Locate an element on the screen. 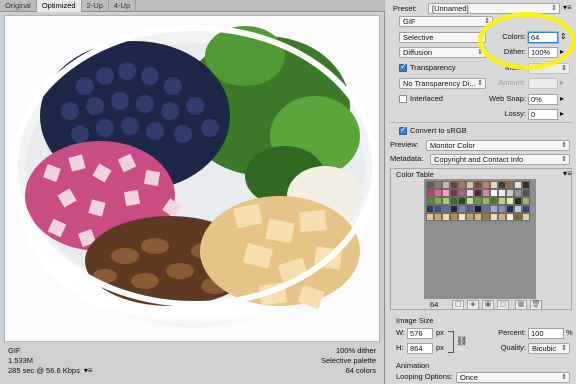 This screenshot has width=576, height=384. panel-menu-icon: ▾≡ is located at coordinates (88, 370).